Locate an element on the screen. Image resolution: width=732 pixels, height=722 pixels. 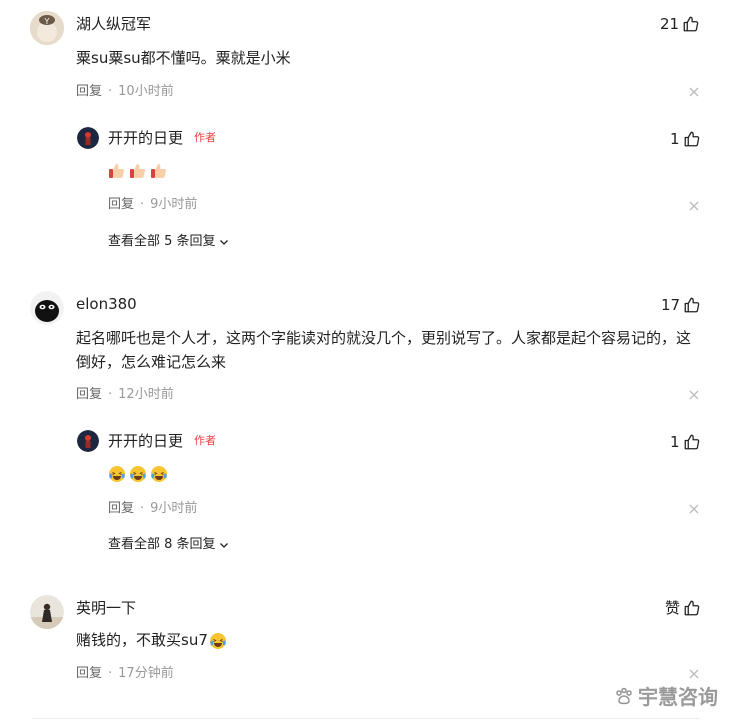
like-button: 21 is located at coordinates (680, 24).